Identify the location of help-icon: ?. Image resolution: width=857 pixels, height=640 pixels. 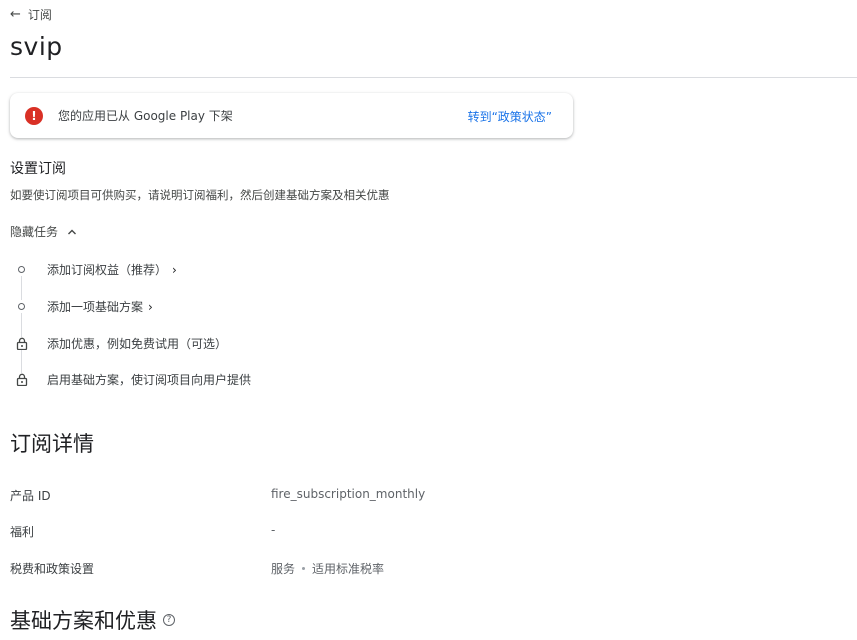
(169, 620).